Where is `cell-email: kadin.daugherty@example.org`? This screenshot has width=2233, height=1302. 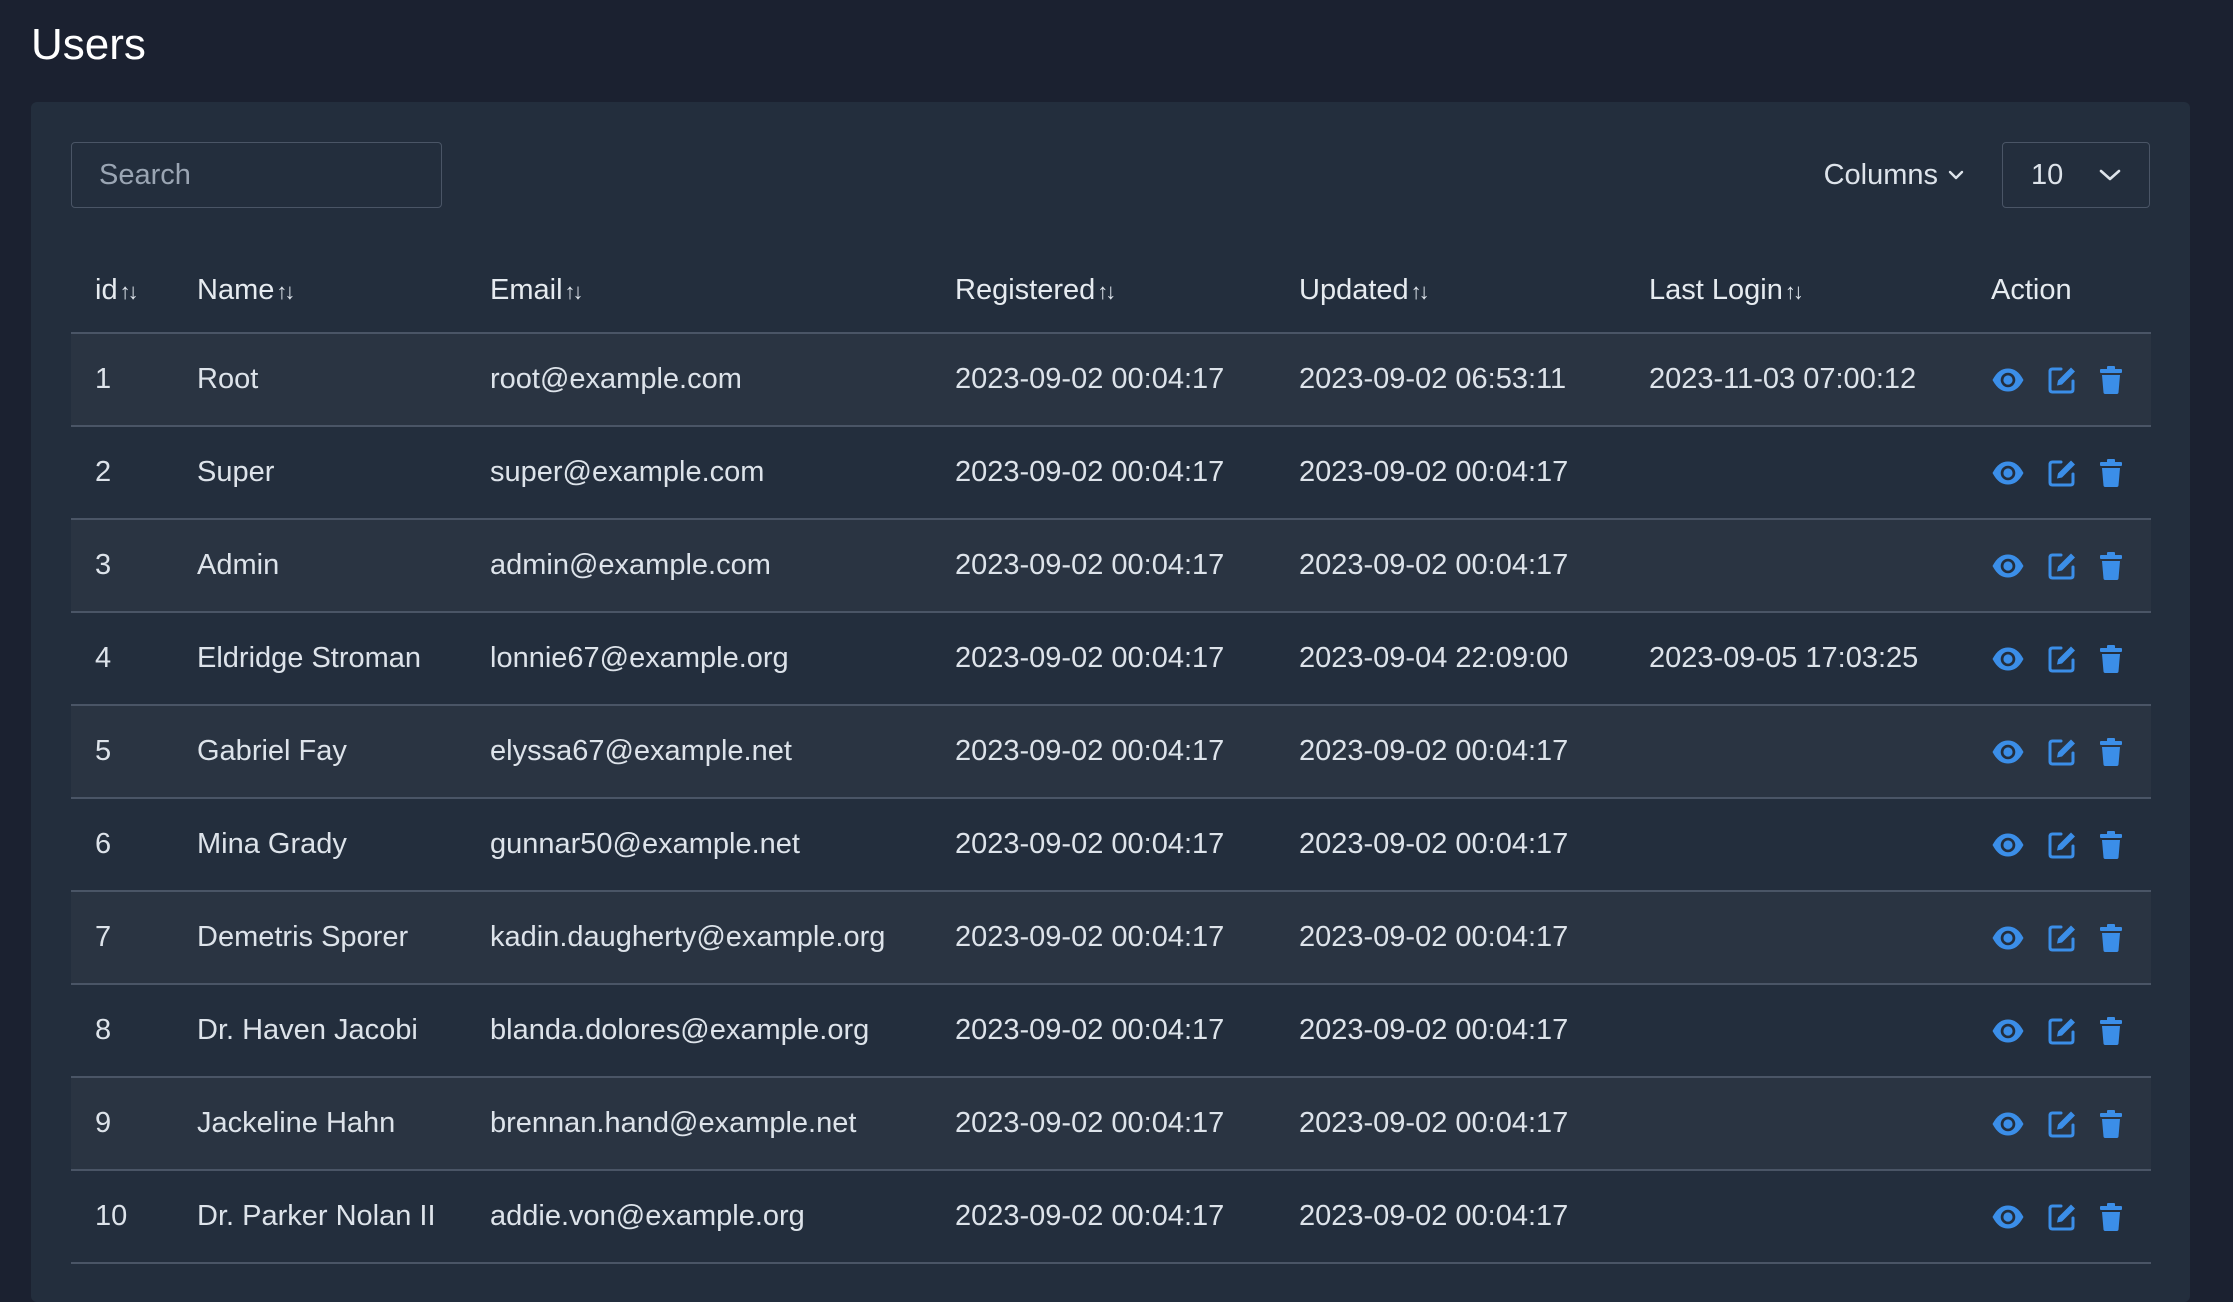 cell-email: kadin.daugherty@example.org is located at coordinates (698, 938).